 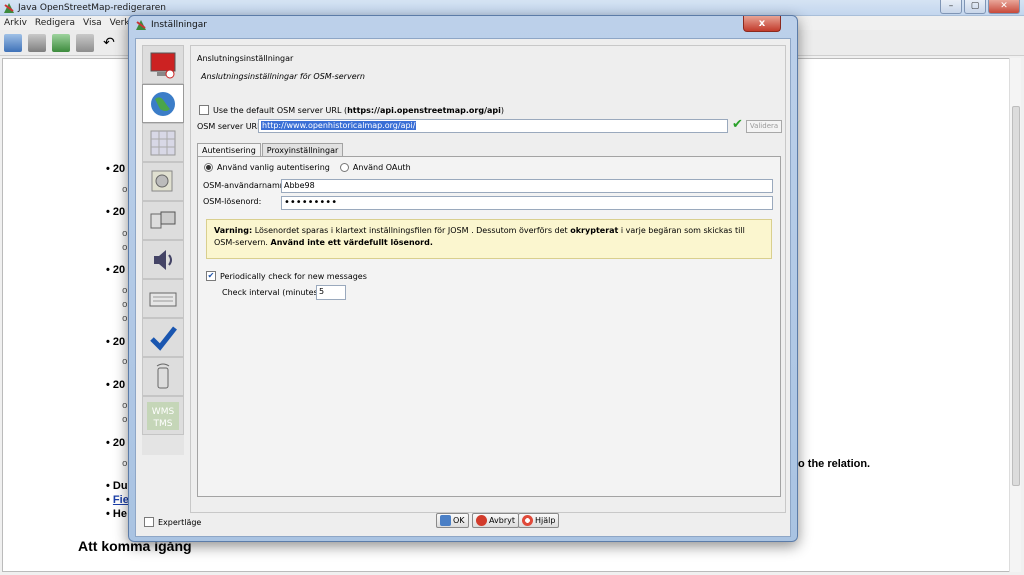 I want to click on map-grid-icon, so click(x=163, y=142).